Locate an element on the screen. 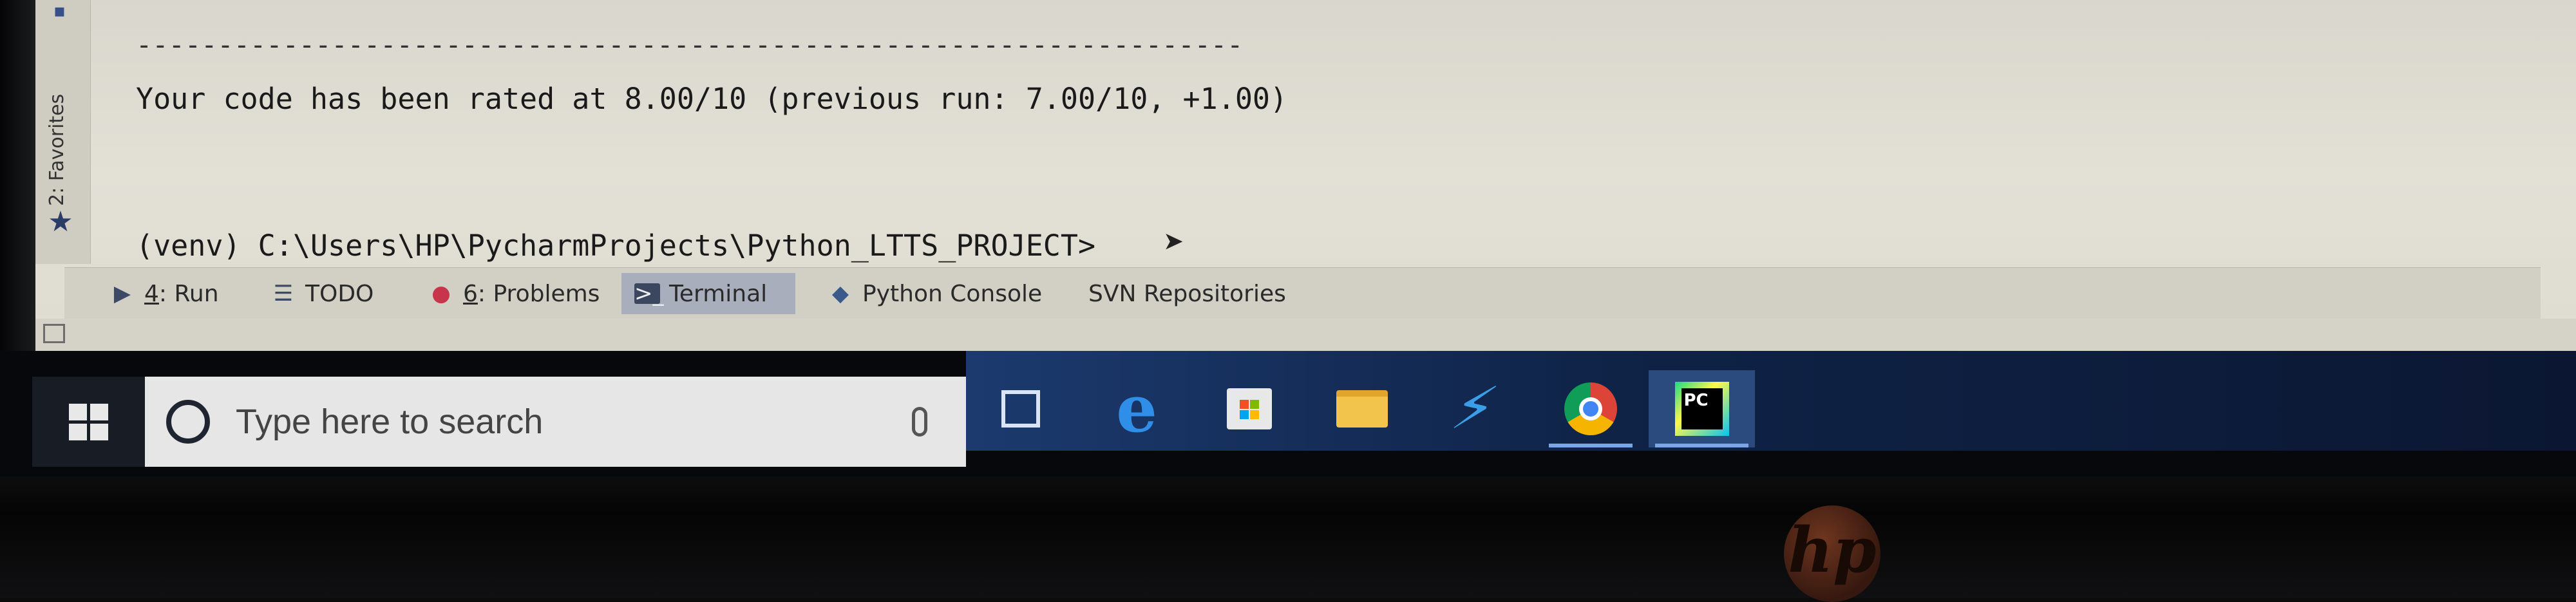 The height and width of the screenshot is (602, 2576). microphone-icon is located at coordinates (919, 422).